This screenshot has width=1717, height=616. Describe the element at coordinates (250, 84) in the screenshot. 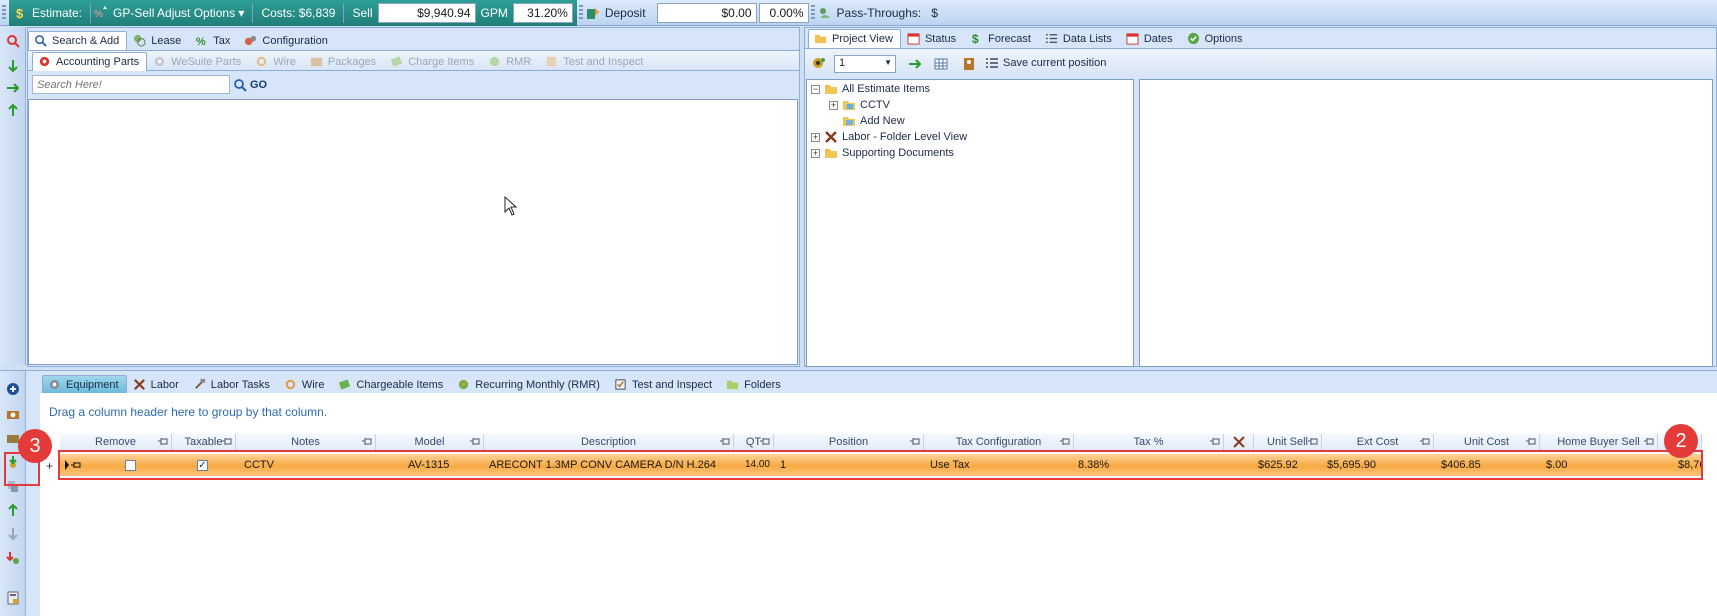

I see `go-button: GO` at that location.